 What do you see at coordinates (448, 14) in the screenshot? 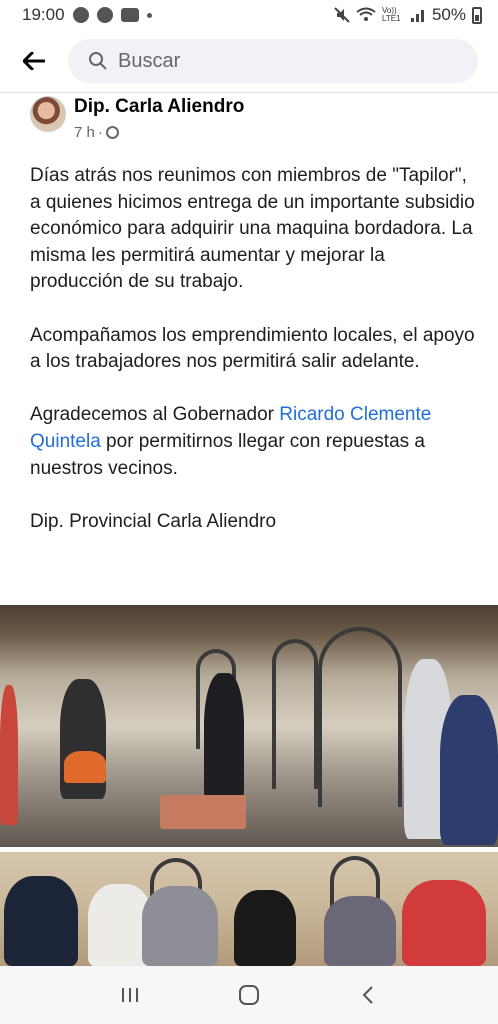
I see `battery-percent: 50%` at bounding box center [448, 14].